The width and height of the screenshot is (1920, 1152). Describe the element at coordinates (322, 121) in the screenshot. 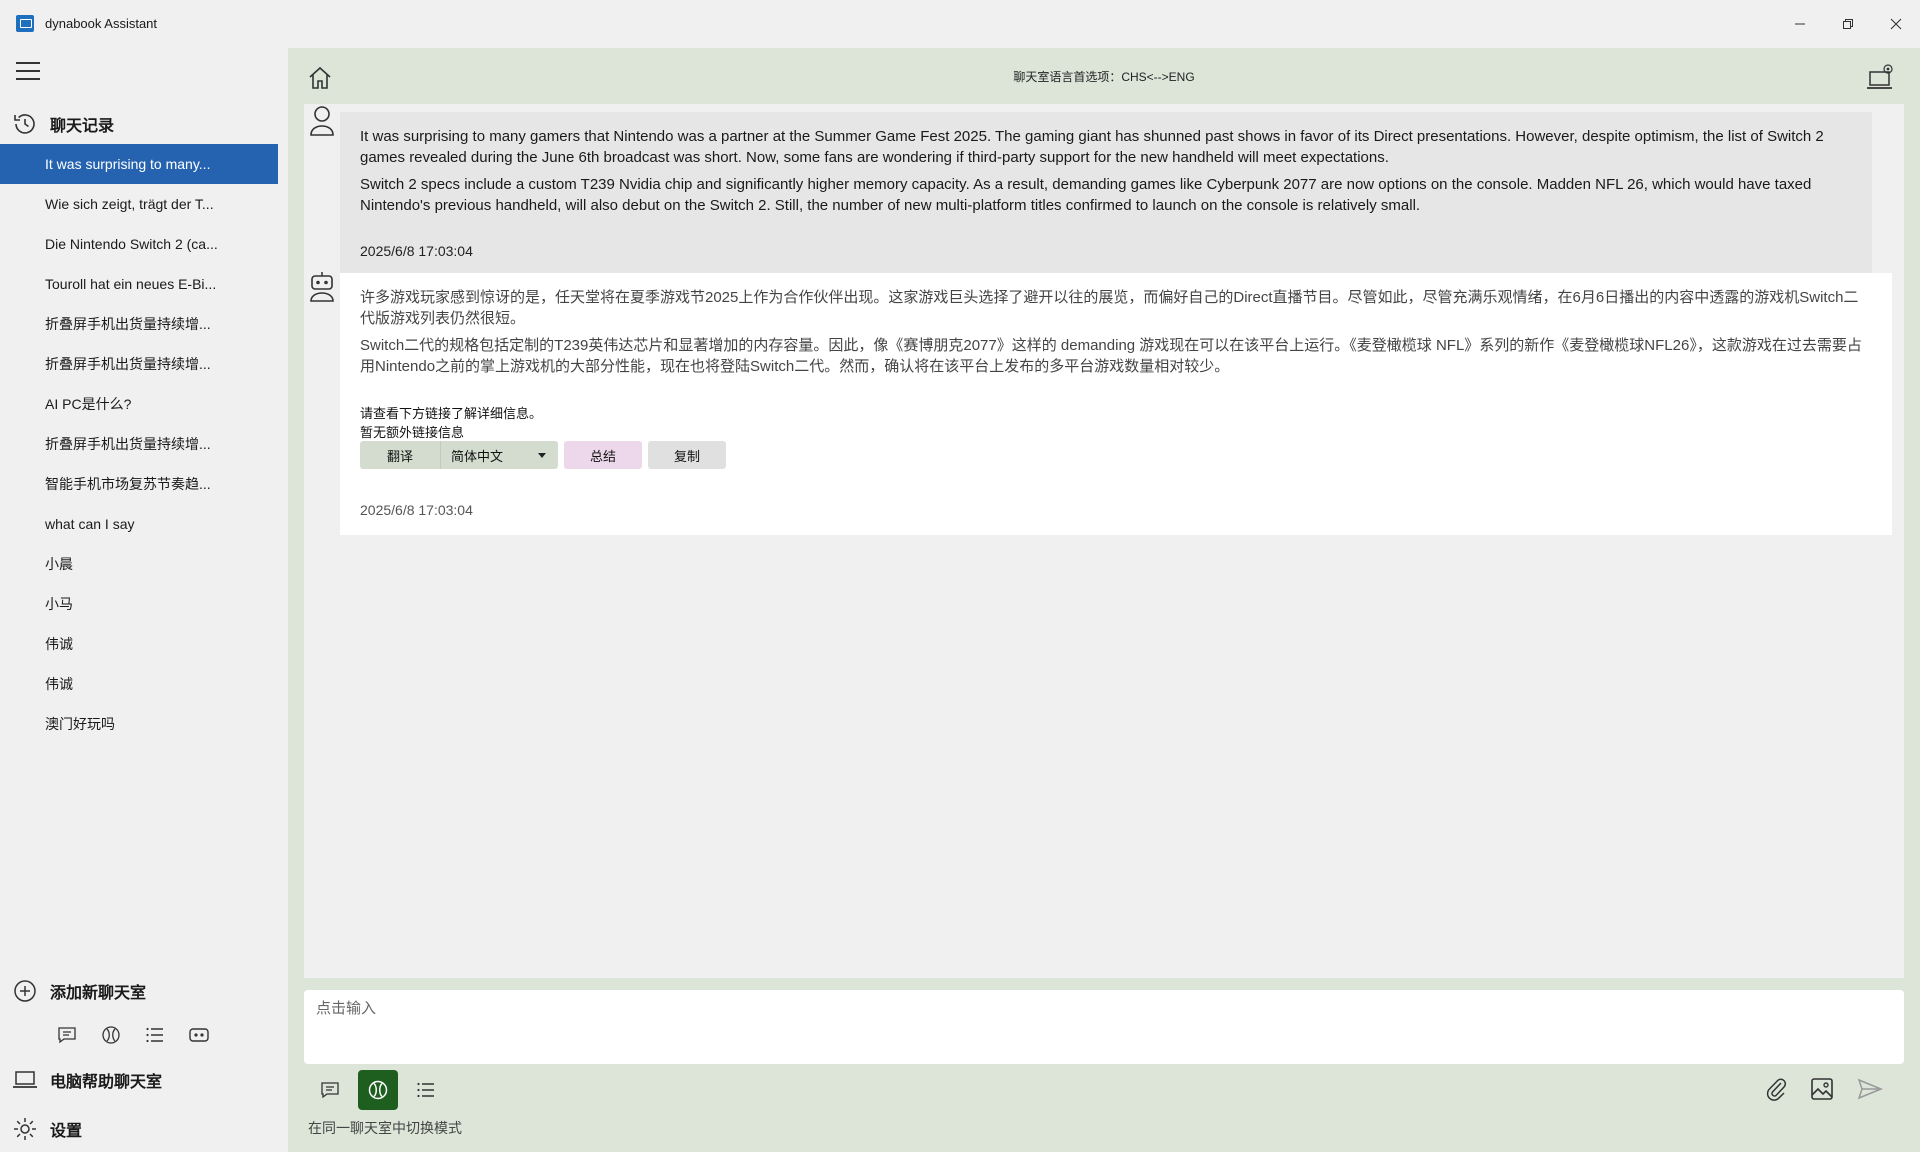

I see `user-avatar-icon` at that location.